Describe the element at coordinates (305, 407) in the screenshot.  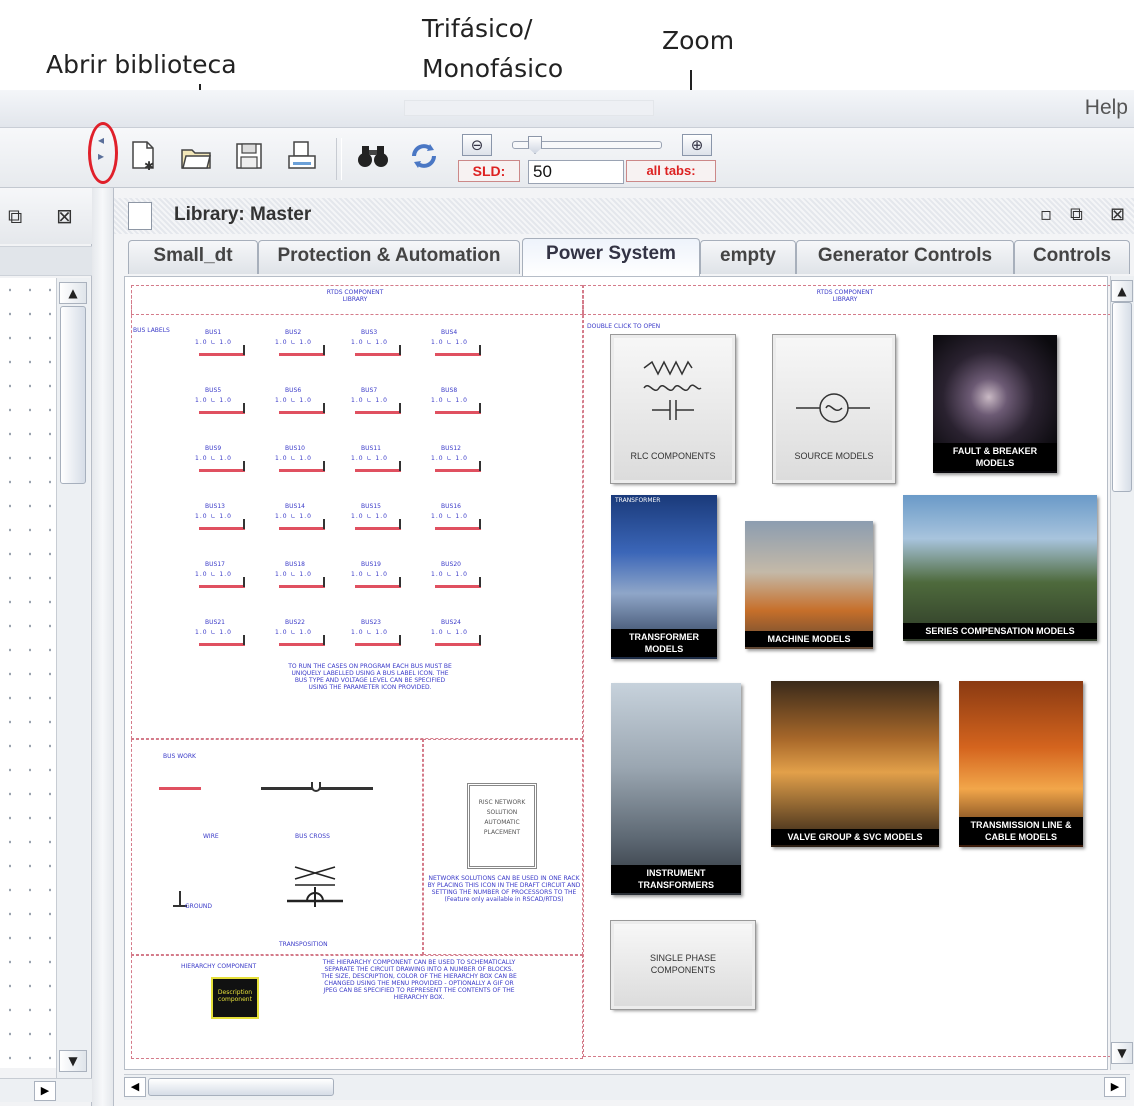
I see `bus-label-item: BUS6 1.0 ∟ 1.0` at that location.